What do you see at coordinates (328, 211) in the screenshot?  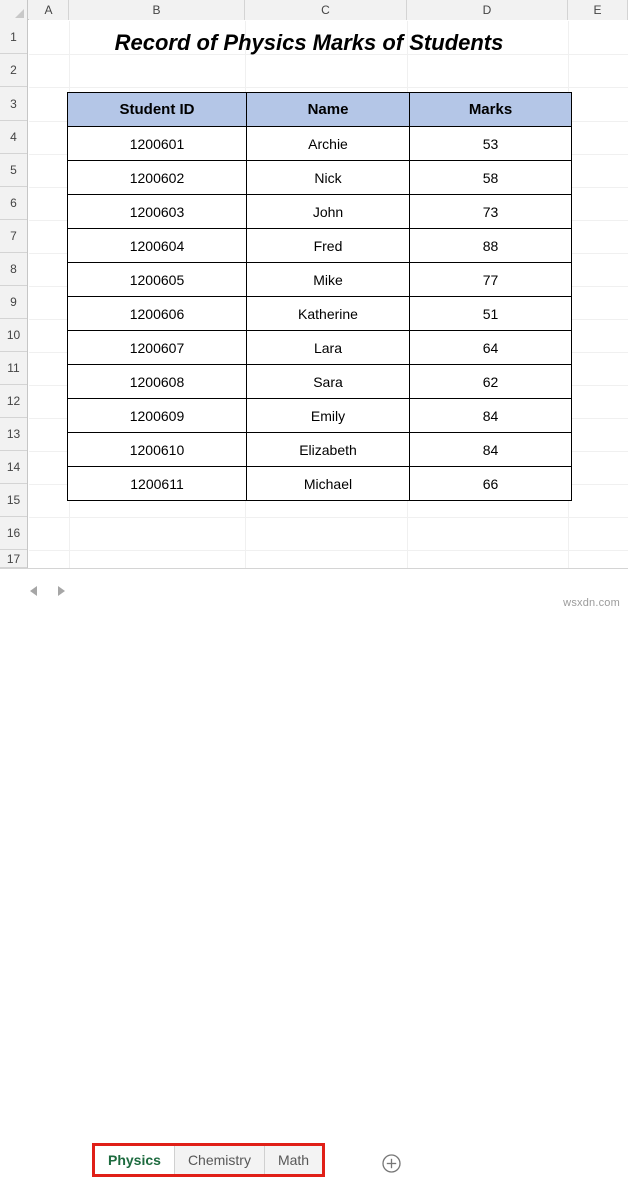 I see `cell-name: John` at bounding box center [328, 211].